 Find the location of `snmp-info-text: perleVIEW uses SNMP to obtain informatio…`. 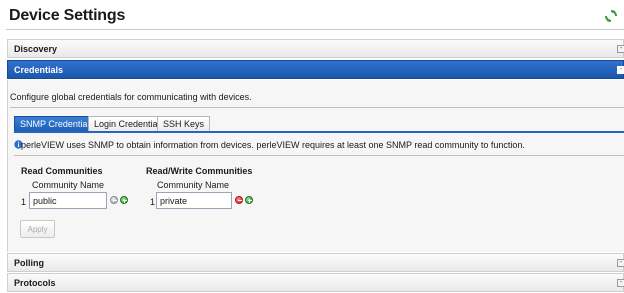

snmp-info-text: perleVIEW uses SNMP to obtain informatio… is located at coordinates (273, 145).